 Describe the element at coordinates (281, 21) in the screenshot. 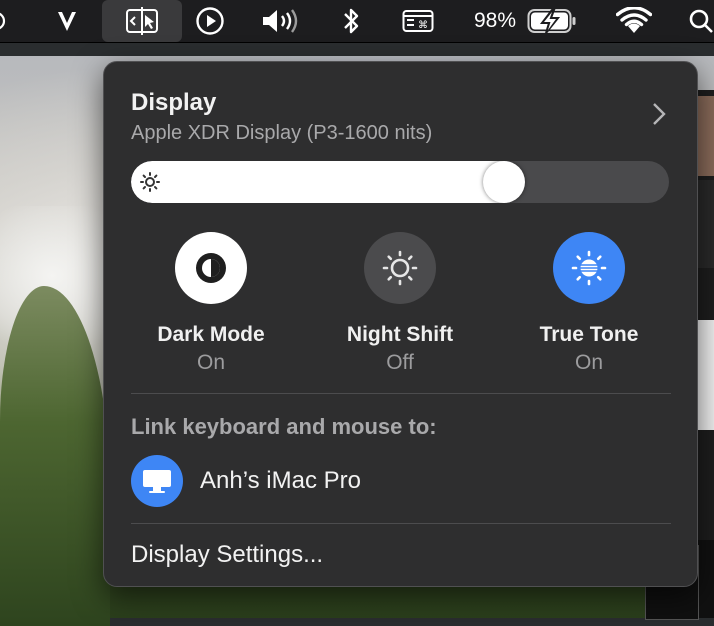

I see `speaker-icon` at that location.